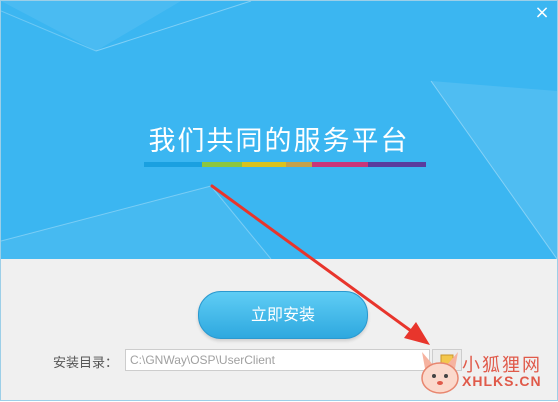  What do you see at coordinates (86, 363) in the screenshot?
I see `install-directory-label: 安装目录：` at bounding box center [86, 363].